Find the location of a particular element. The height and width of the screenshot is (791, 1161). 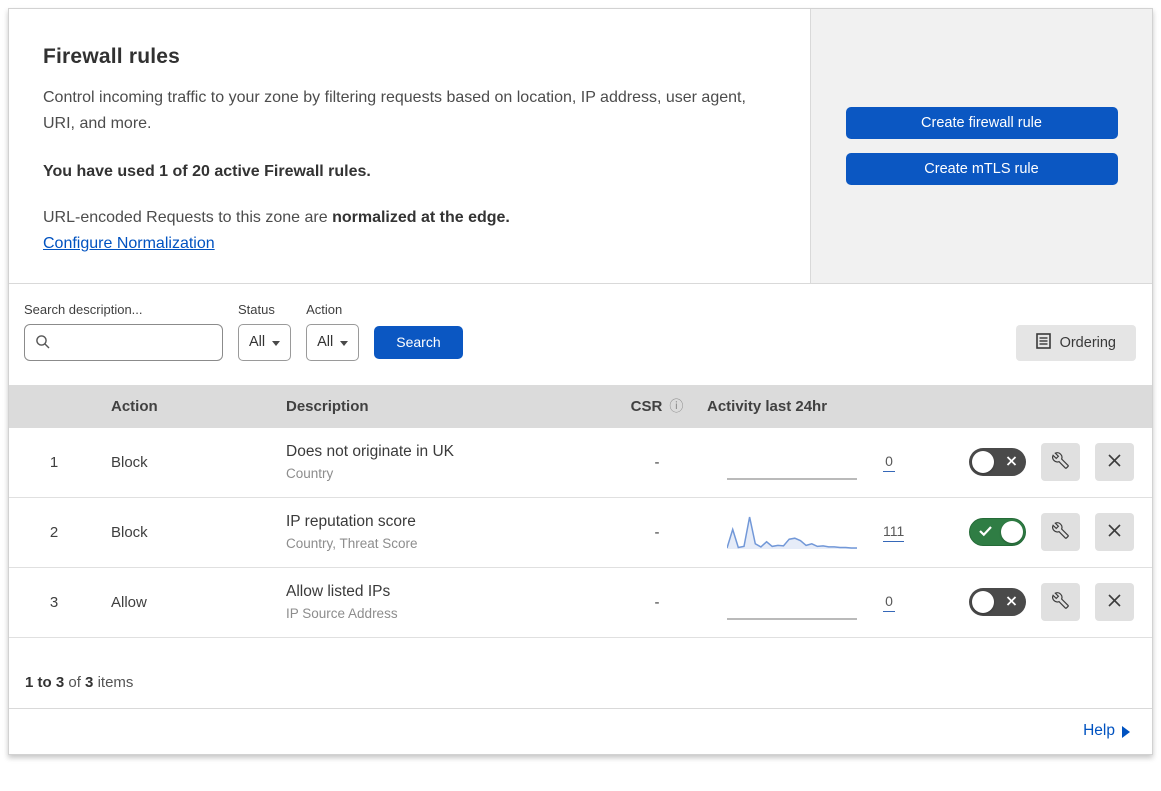

rule-description: Allow listed IPs is located at coordinates (338, 592).